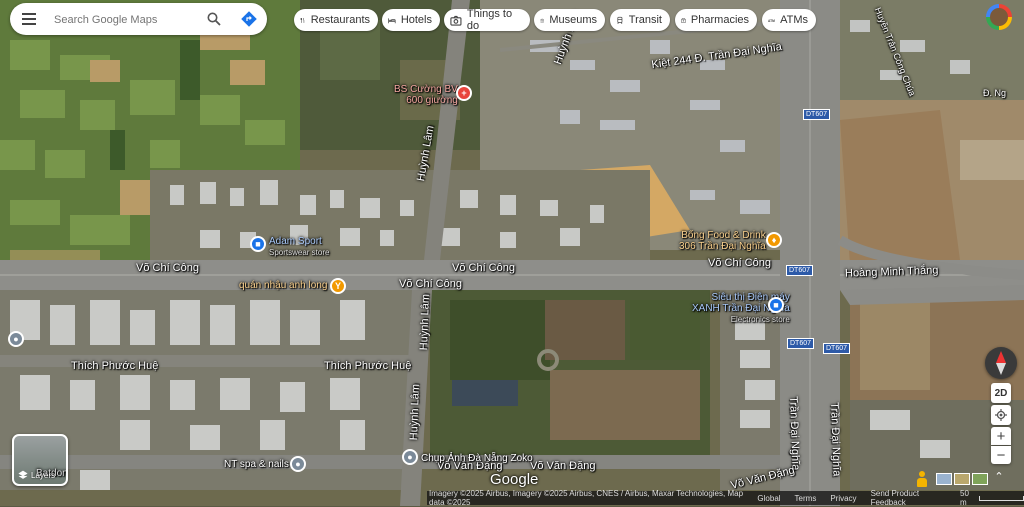 The height and width of the screenshot is (507, 1024). Describe the element at coordinates (620, 20) in the screenshot. I see `train-icon` at that location.